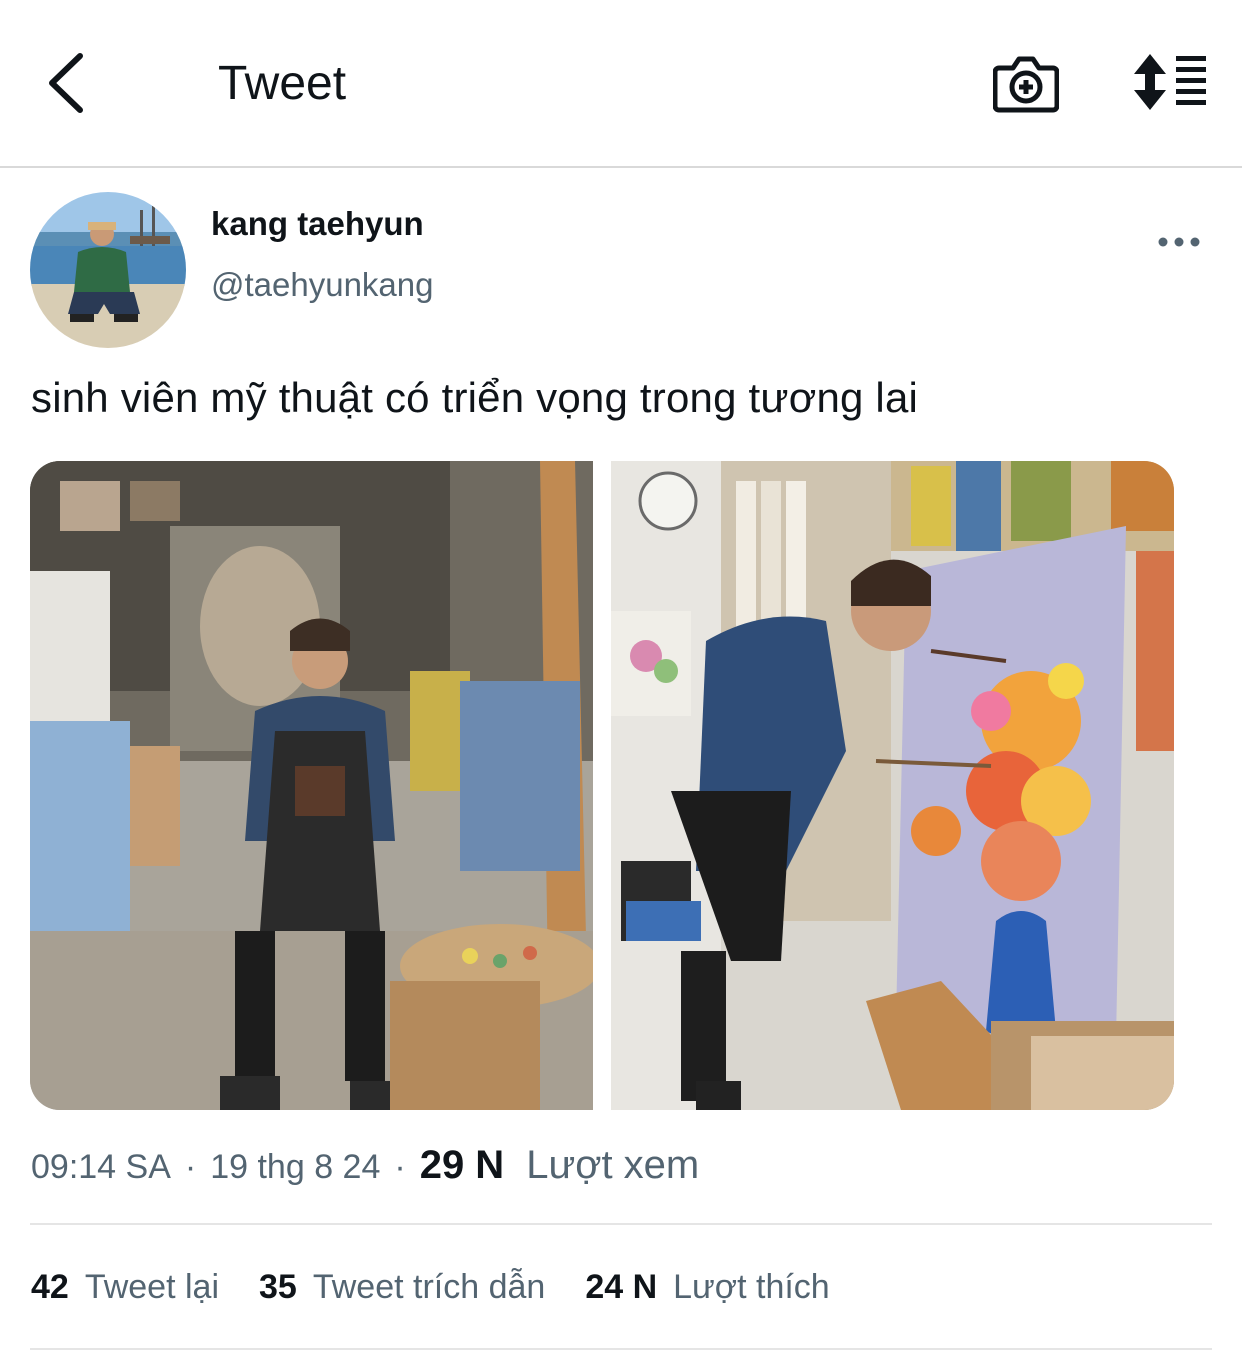 Image resolution: width=1242 pixels, height=1351 pixels. I want to click on avatar-photo, so click(108, 270).